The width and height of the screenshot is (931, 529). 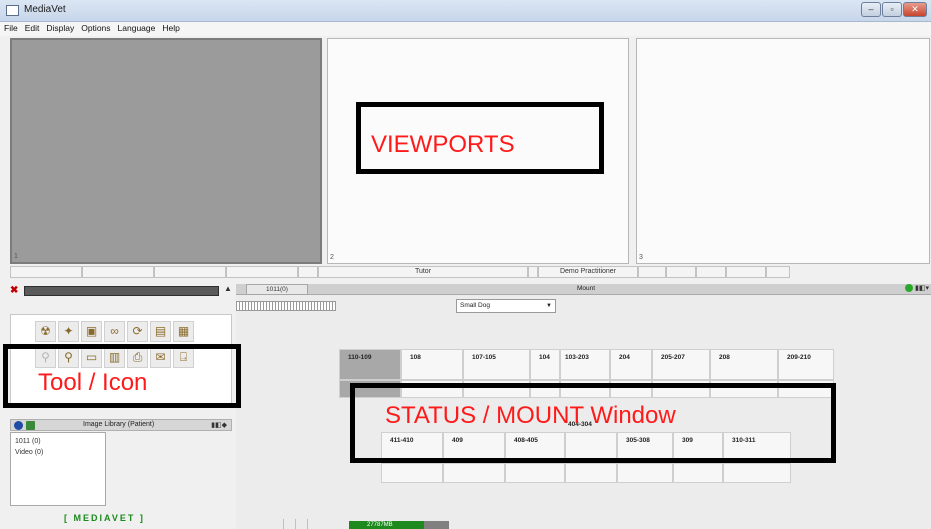 I want to click on viewports-callout-label: VIEWPORTS, so click(x=443, y=144).